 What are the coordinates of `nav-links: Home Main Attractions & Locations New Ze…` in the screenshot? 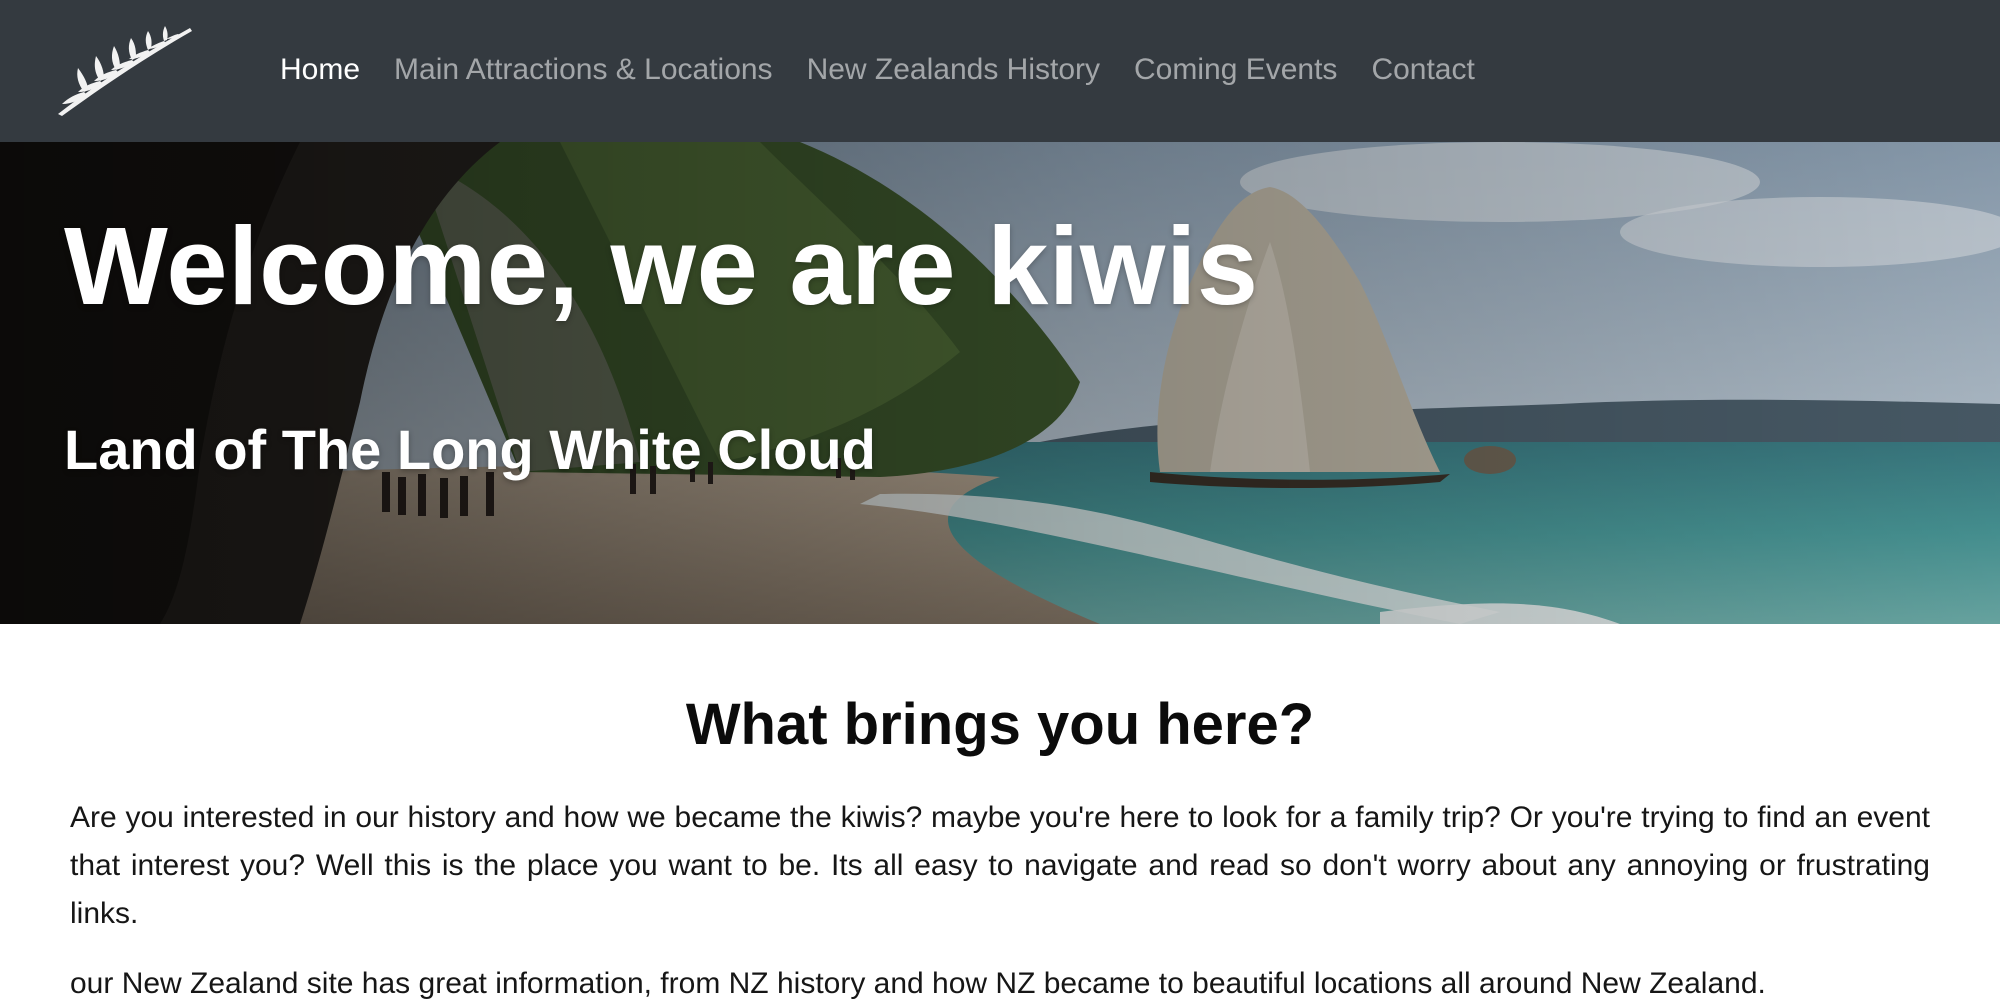 It's located at (894, 70).